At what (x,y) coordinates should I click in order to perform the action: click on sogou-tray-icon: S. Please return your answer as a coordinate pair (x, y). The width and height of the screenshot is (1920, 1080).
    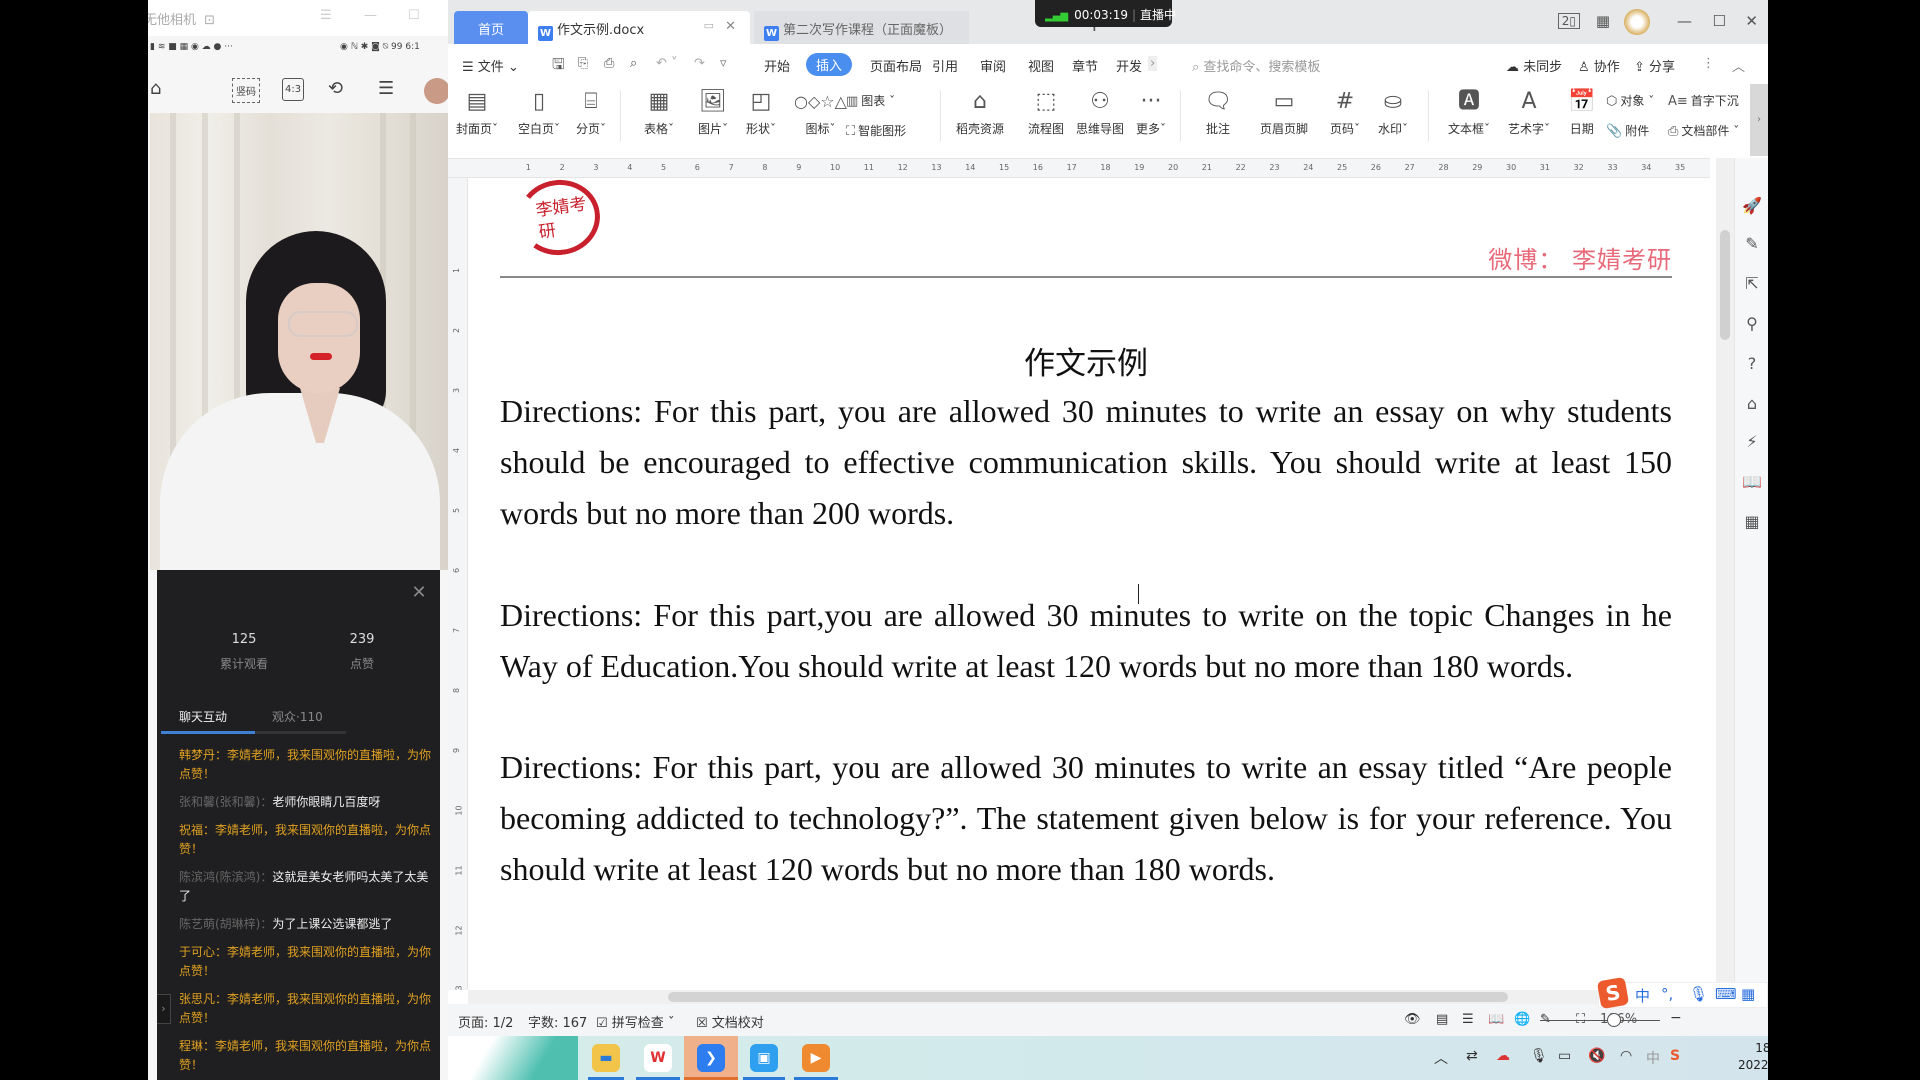
    Looking at the image, I should click on (1675, 1056).